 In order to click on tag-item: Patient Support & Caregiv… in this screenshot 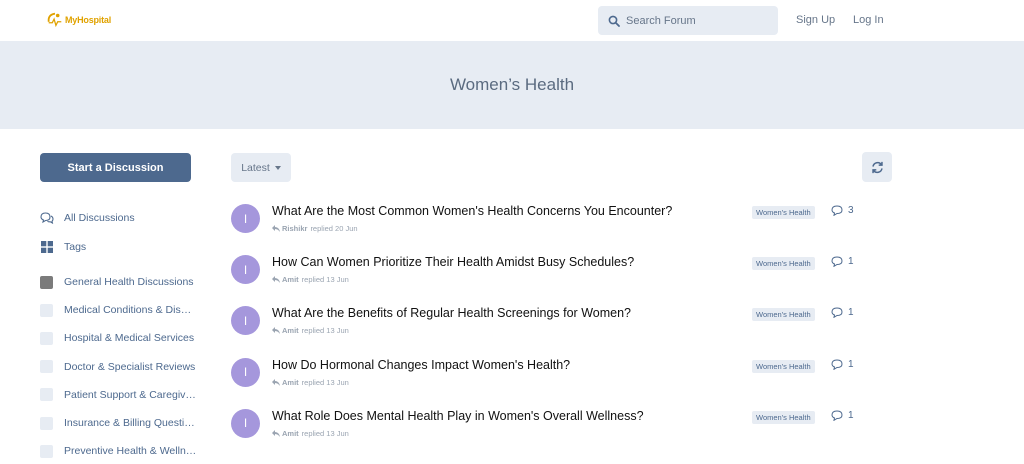, I will do `click(120, 395)`.